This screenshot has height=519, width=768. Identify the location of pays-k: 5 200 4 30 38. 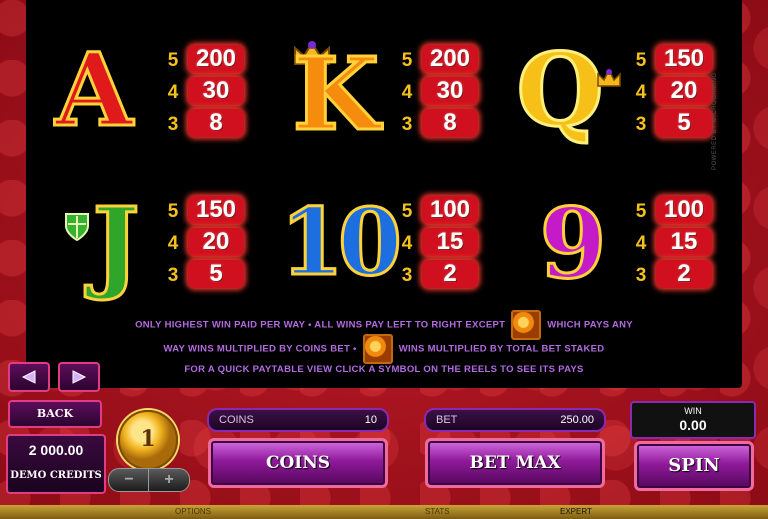
(453, 92).